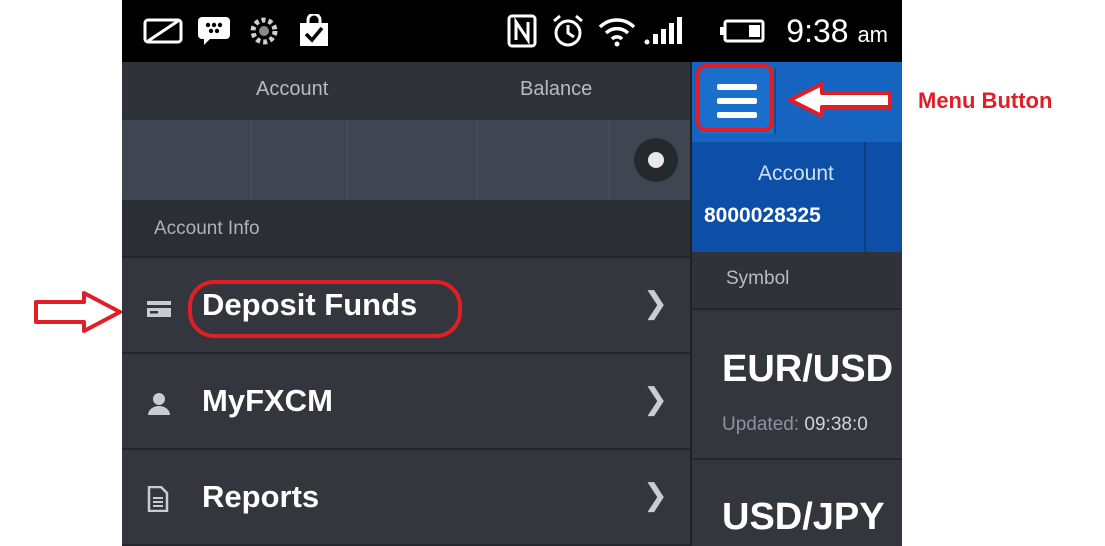 The height and width of the screenshot is (546, 1105). Describe the element at coordinates (292, 89) in the screenshot. I see `account-column-label: Account` at that location.